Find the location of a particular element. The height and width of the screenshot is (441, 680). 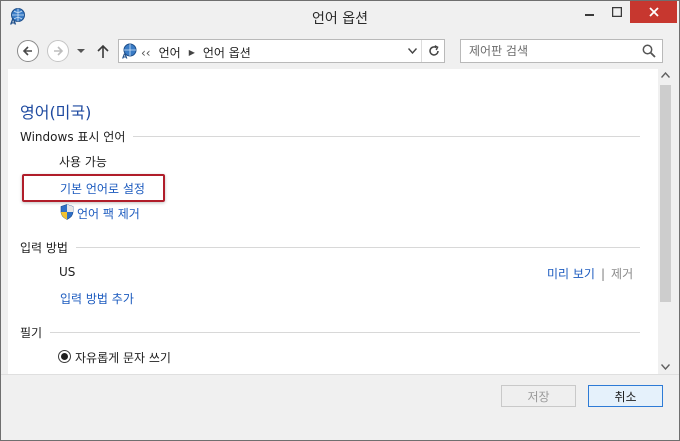

save-button: 저장 is located at coordinates (538, 396).